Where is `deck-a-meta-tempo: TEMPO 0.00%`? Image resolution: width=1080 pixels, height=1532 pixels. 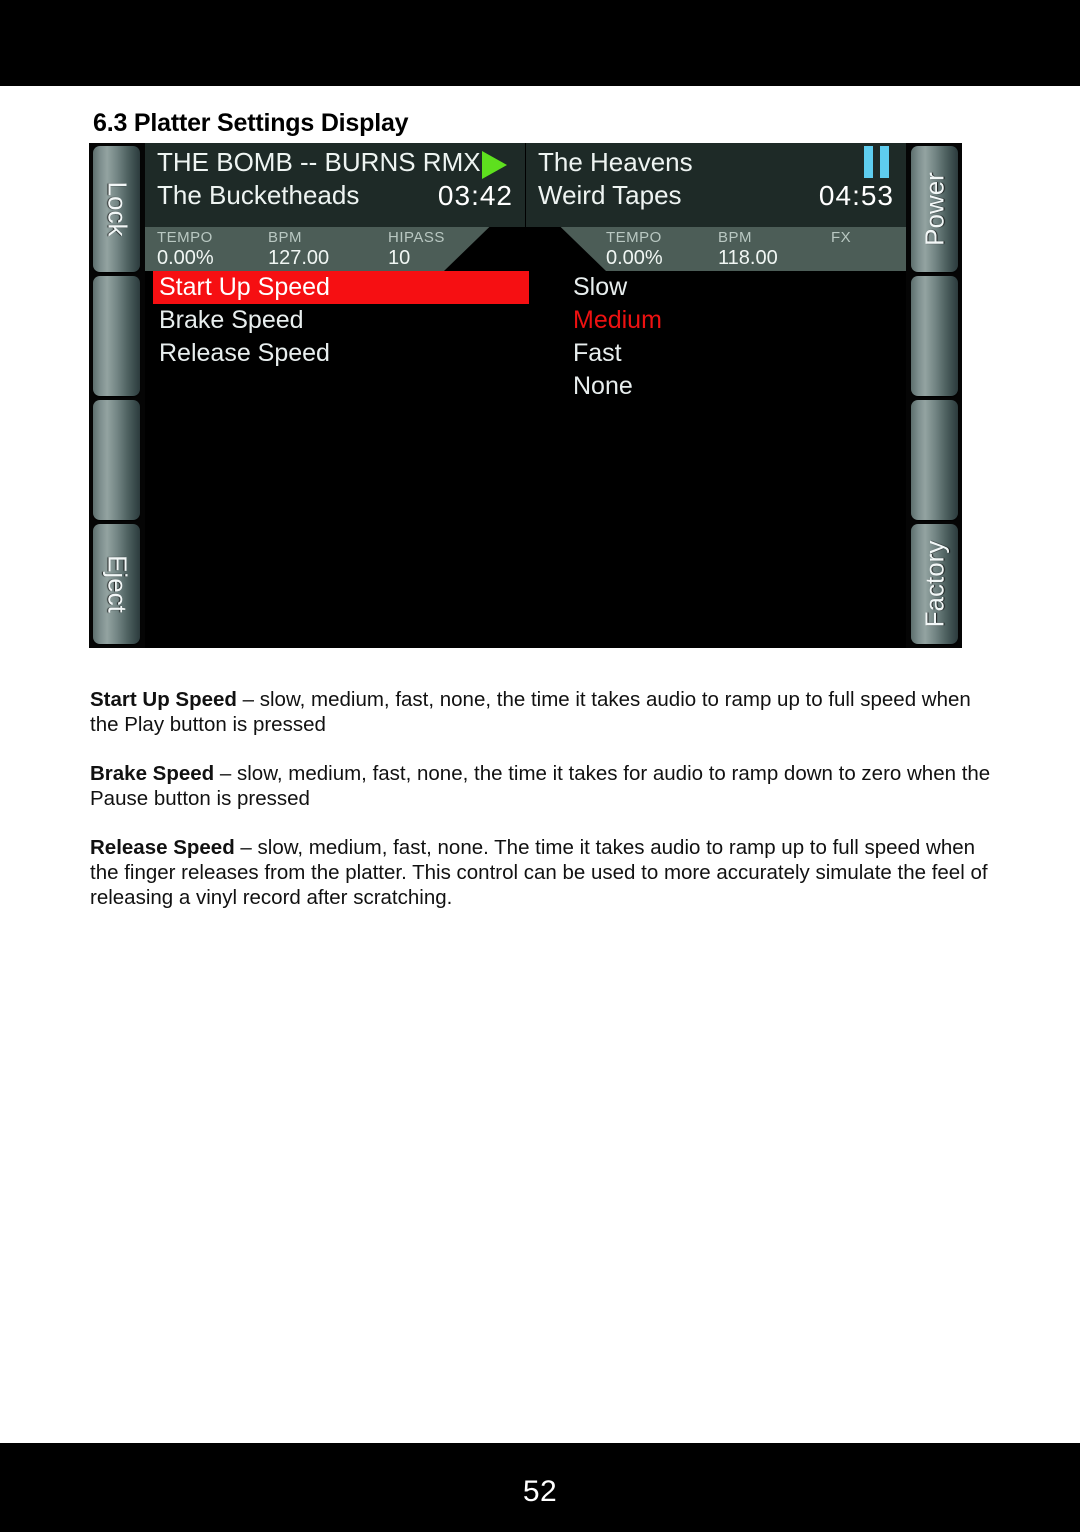 deck-a-meta-tempo: TEMPO 0.00% is located at coordinates (185, 249).